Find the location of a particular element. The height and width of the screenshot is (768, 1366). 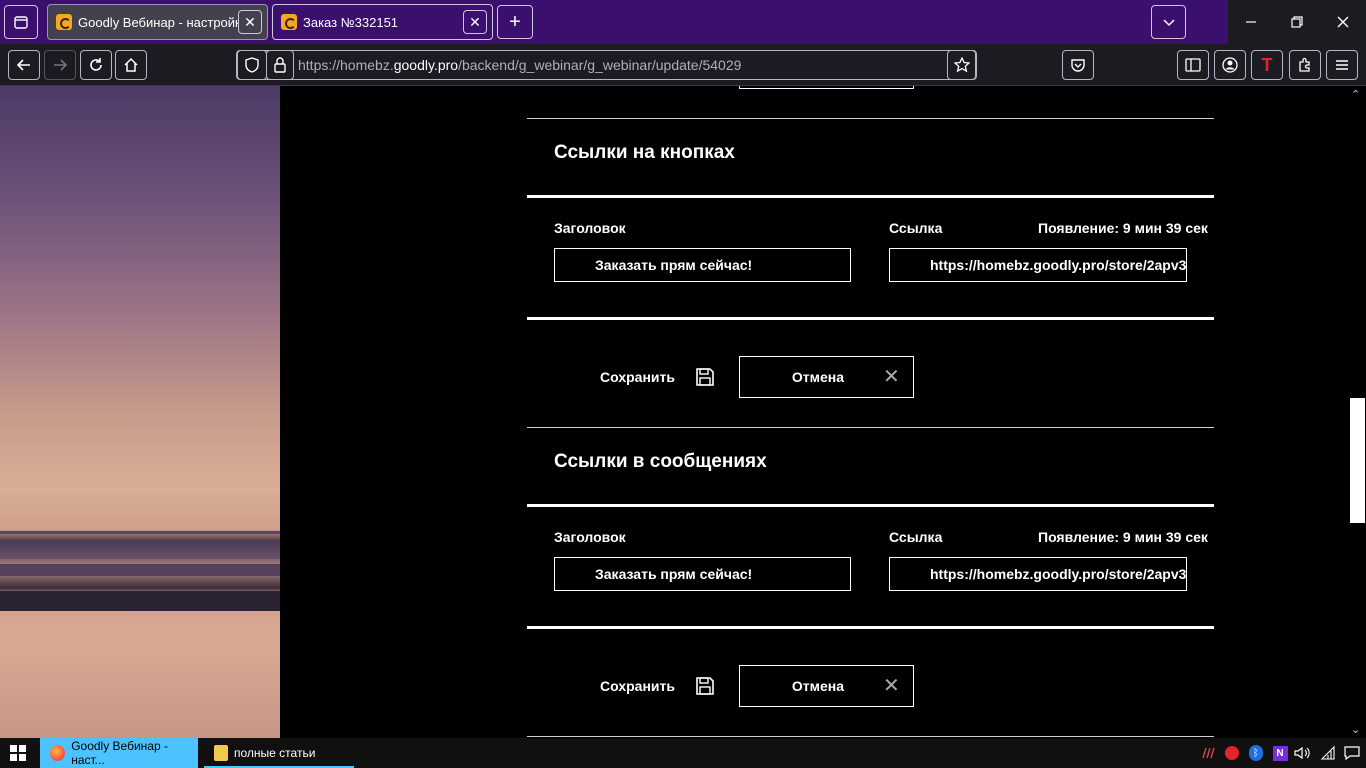

shield-icon is located at coordinates (252, 65).